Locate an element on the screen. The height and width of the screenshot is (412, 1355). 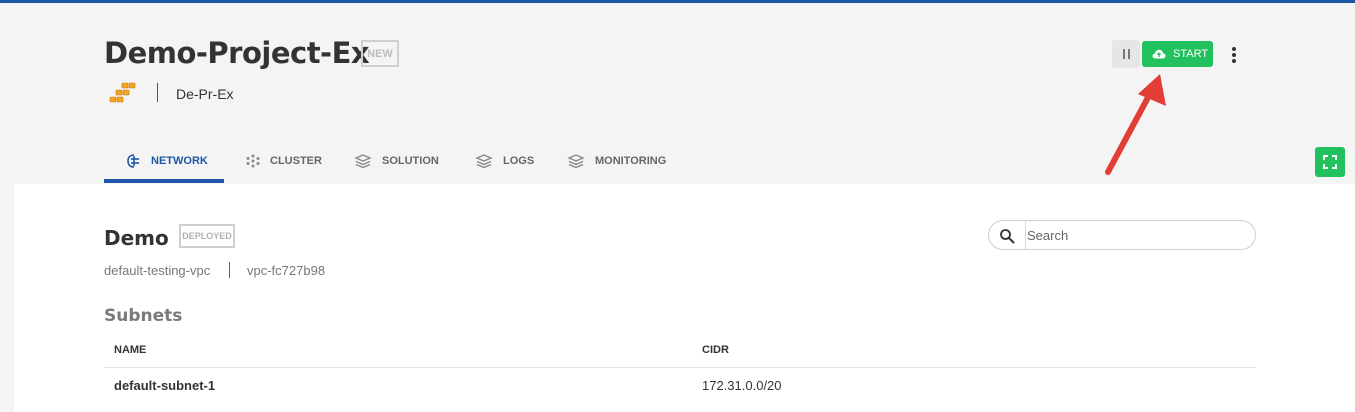
pause-icon is located at coordinates (1123, 54).